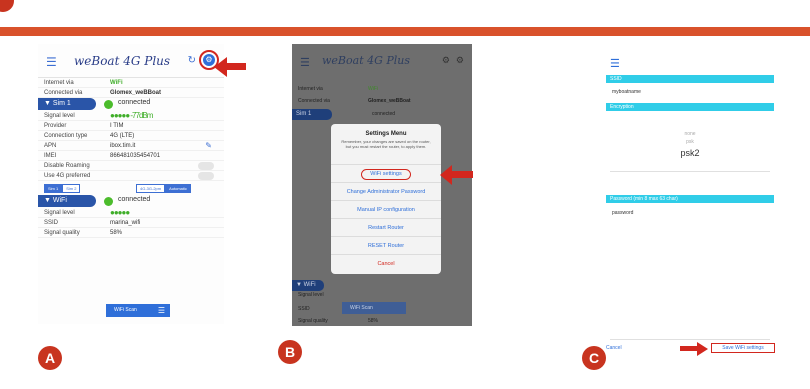 Image resolution: width=810 pixels, height=389 pixels. Describe the element at coordinates (134, 199) in the screenshot. I see `wifi-status: connected` at that location.